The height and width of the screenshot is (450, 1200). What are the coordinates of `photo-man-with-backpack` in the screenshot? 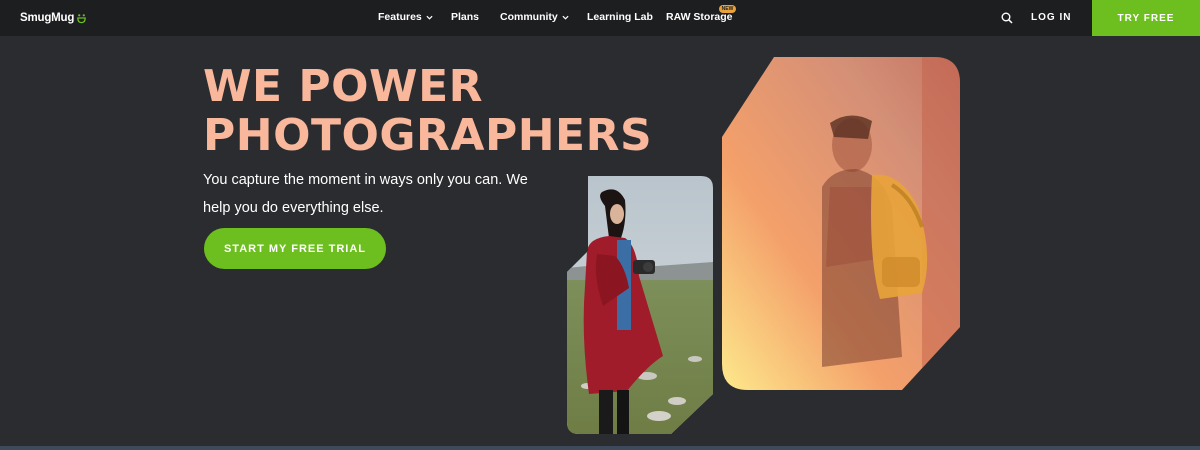 It's located at (841, 223).